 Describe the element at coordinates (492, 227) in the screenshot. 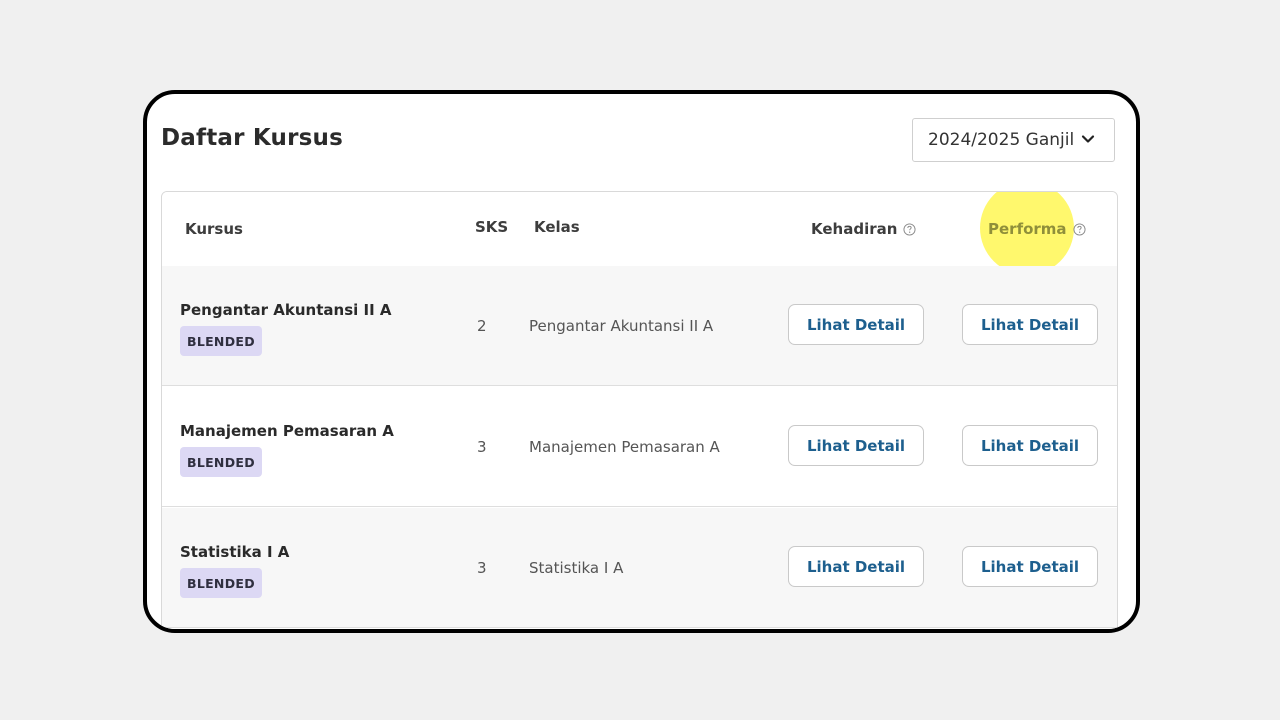

I see `column-header-sks: SKS` at that location.